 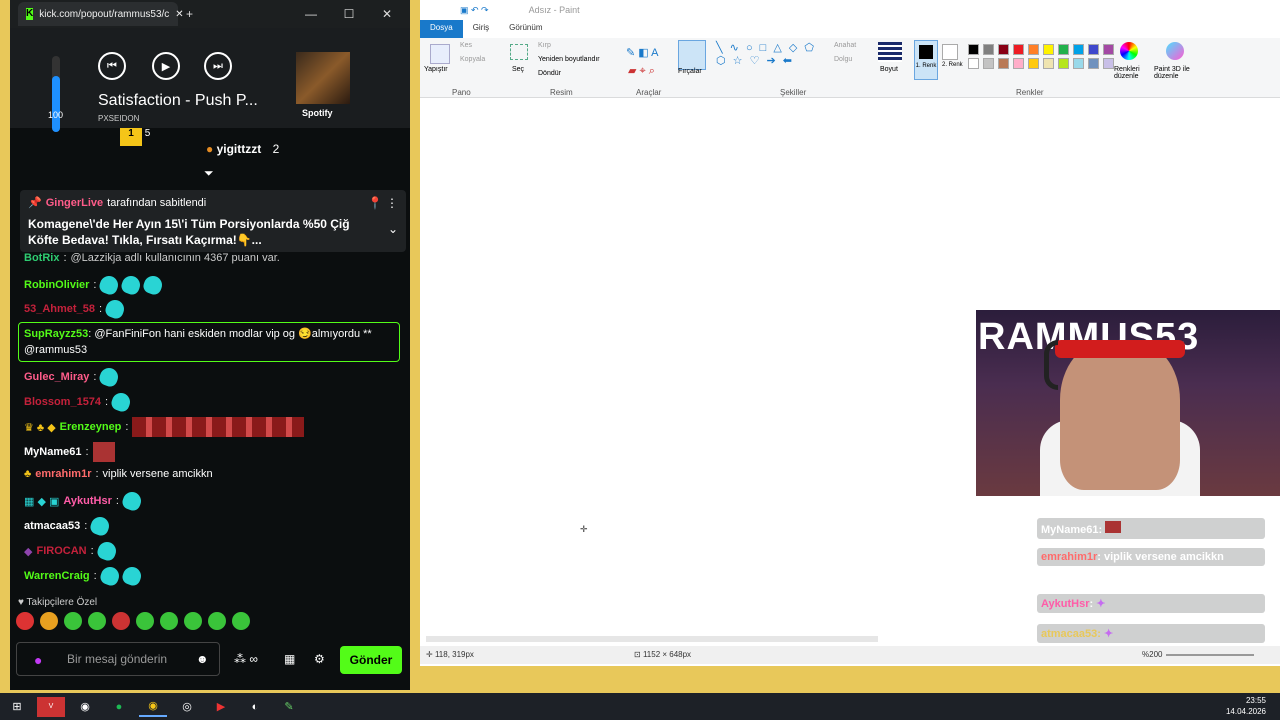 I want to click on chat-user: 53_Ahmet_58, so click(x=59, y=309).